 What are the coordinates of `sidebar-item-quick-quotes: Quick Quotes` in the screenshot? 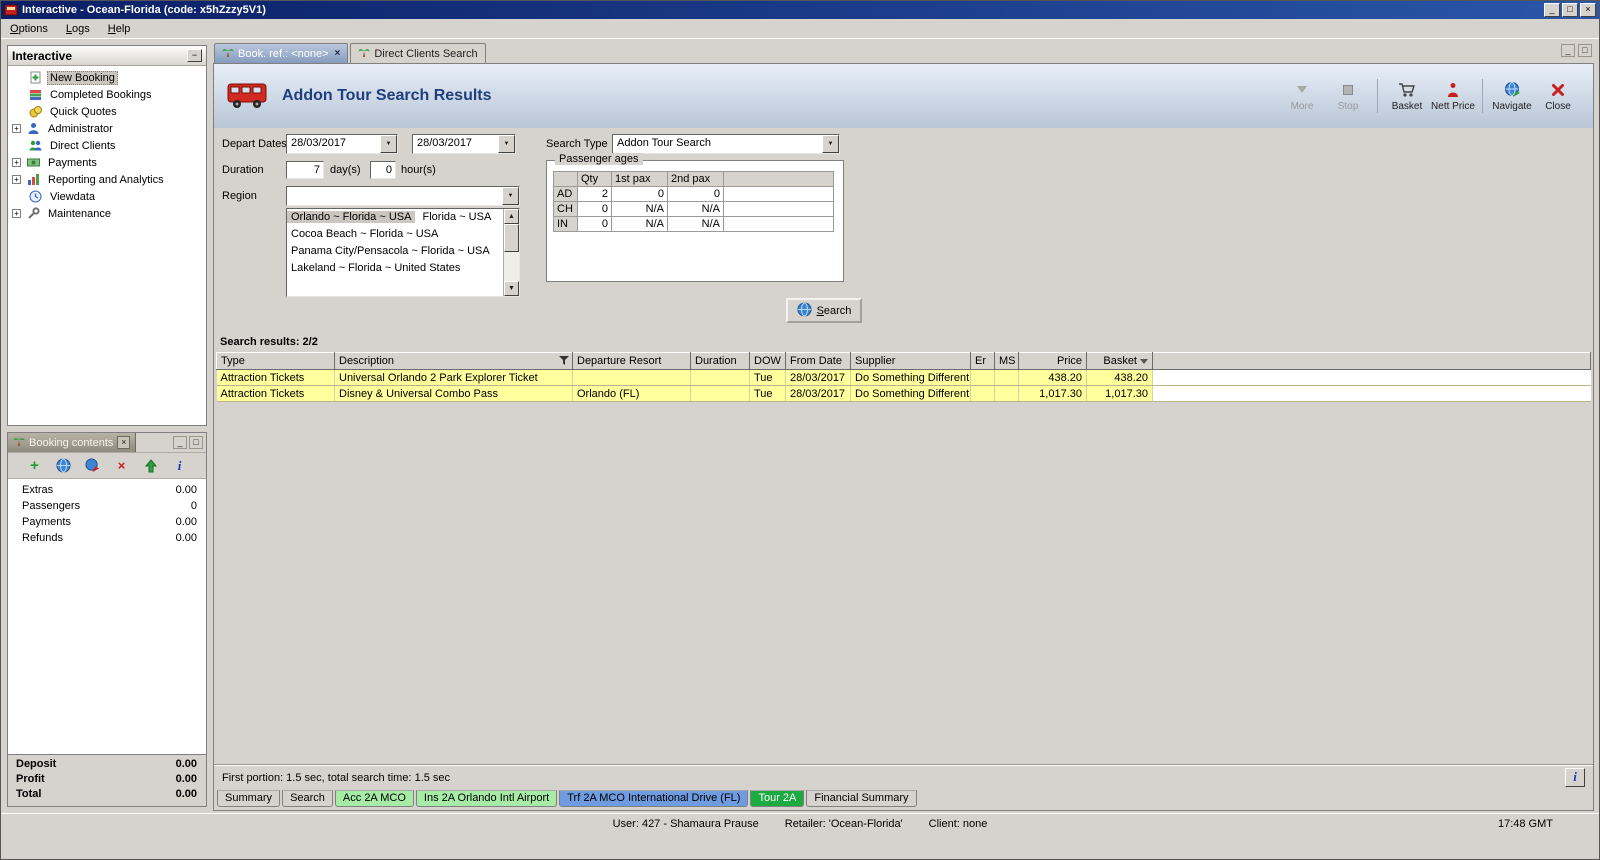 It's located at (107, 111).